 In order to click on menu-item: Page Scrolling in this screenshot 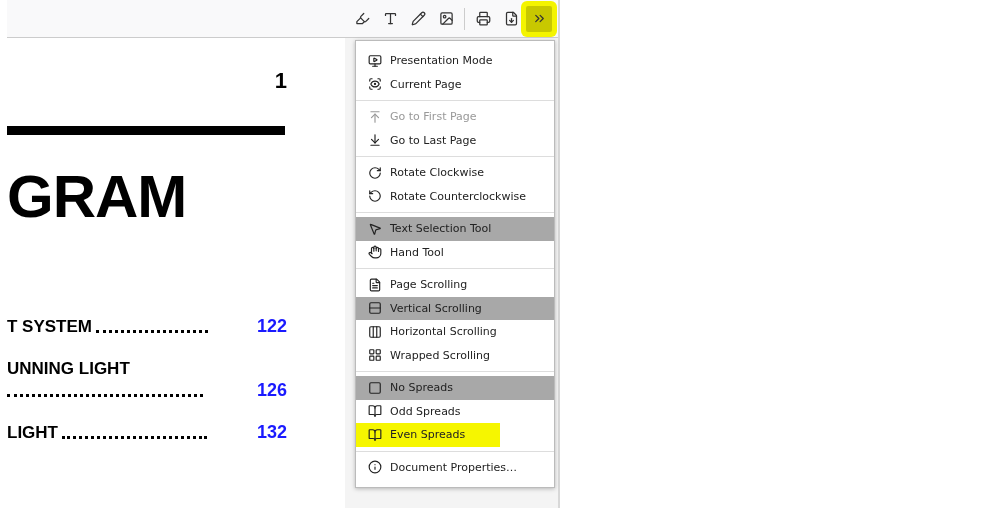, I will do `click(455, 285)`.